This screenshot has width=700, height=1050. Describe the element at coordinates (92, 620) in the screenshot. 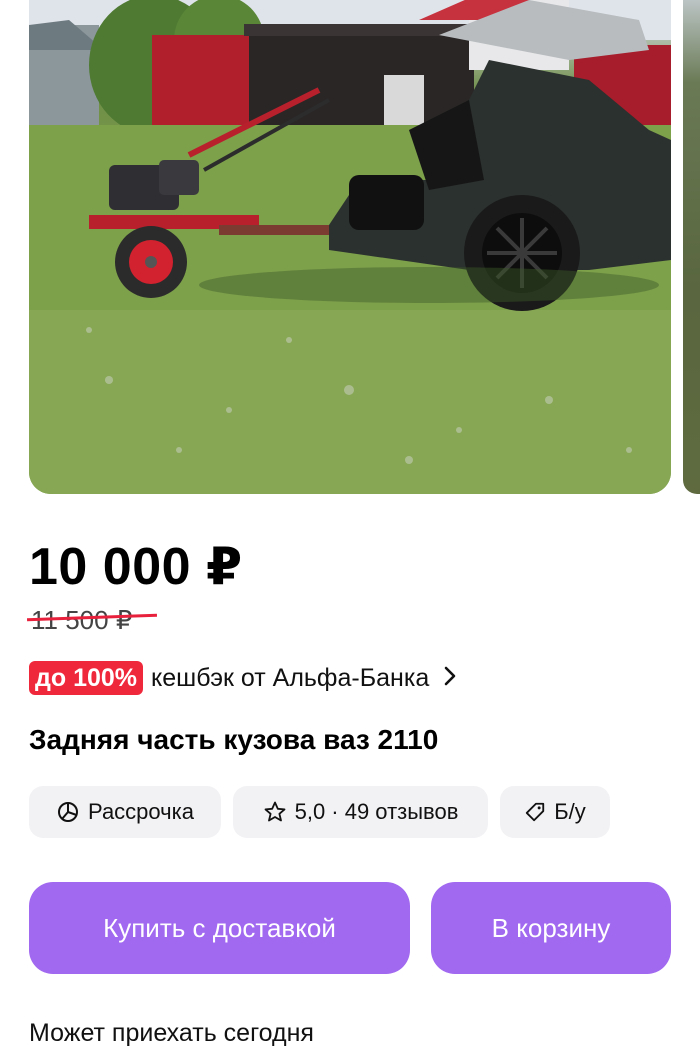

I see `old-price: 11 500 ₽` at that location.